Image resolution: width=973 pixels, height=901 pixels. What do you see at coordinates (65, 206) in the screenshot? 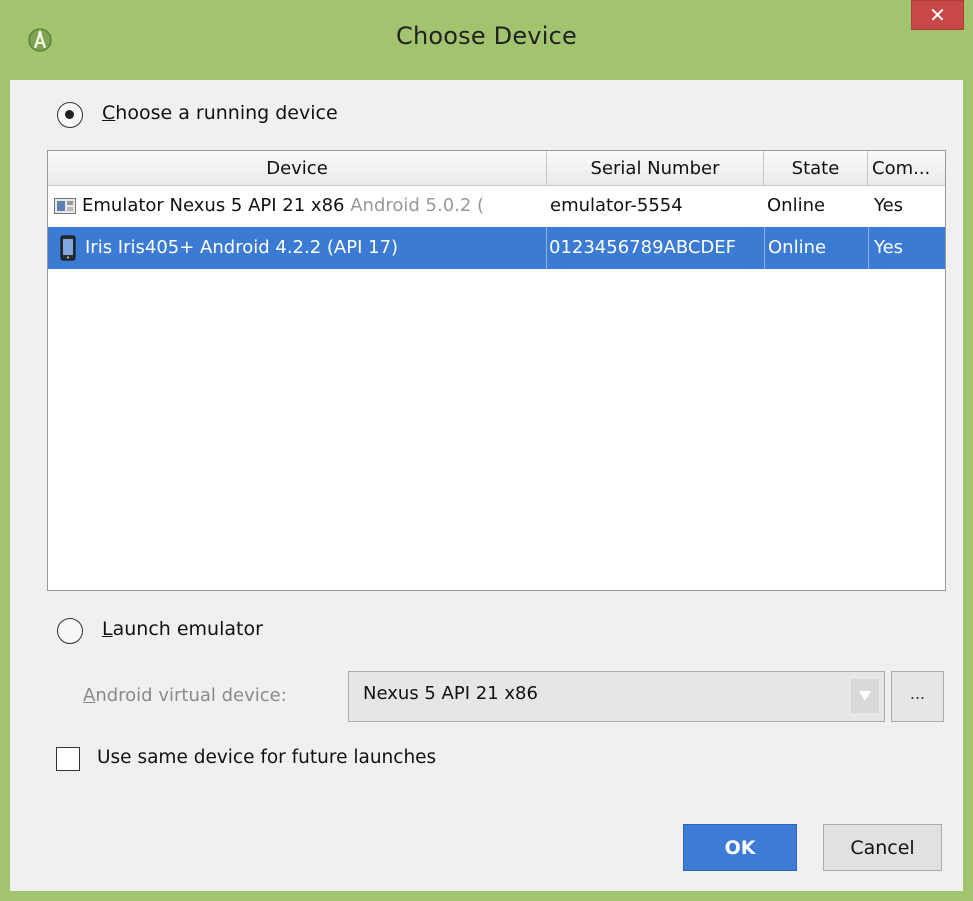
I see `emulator-icon` at bounding box center [65, 206].